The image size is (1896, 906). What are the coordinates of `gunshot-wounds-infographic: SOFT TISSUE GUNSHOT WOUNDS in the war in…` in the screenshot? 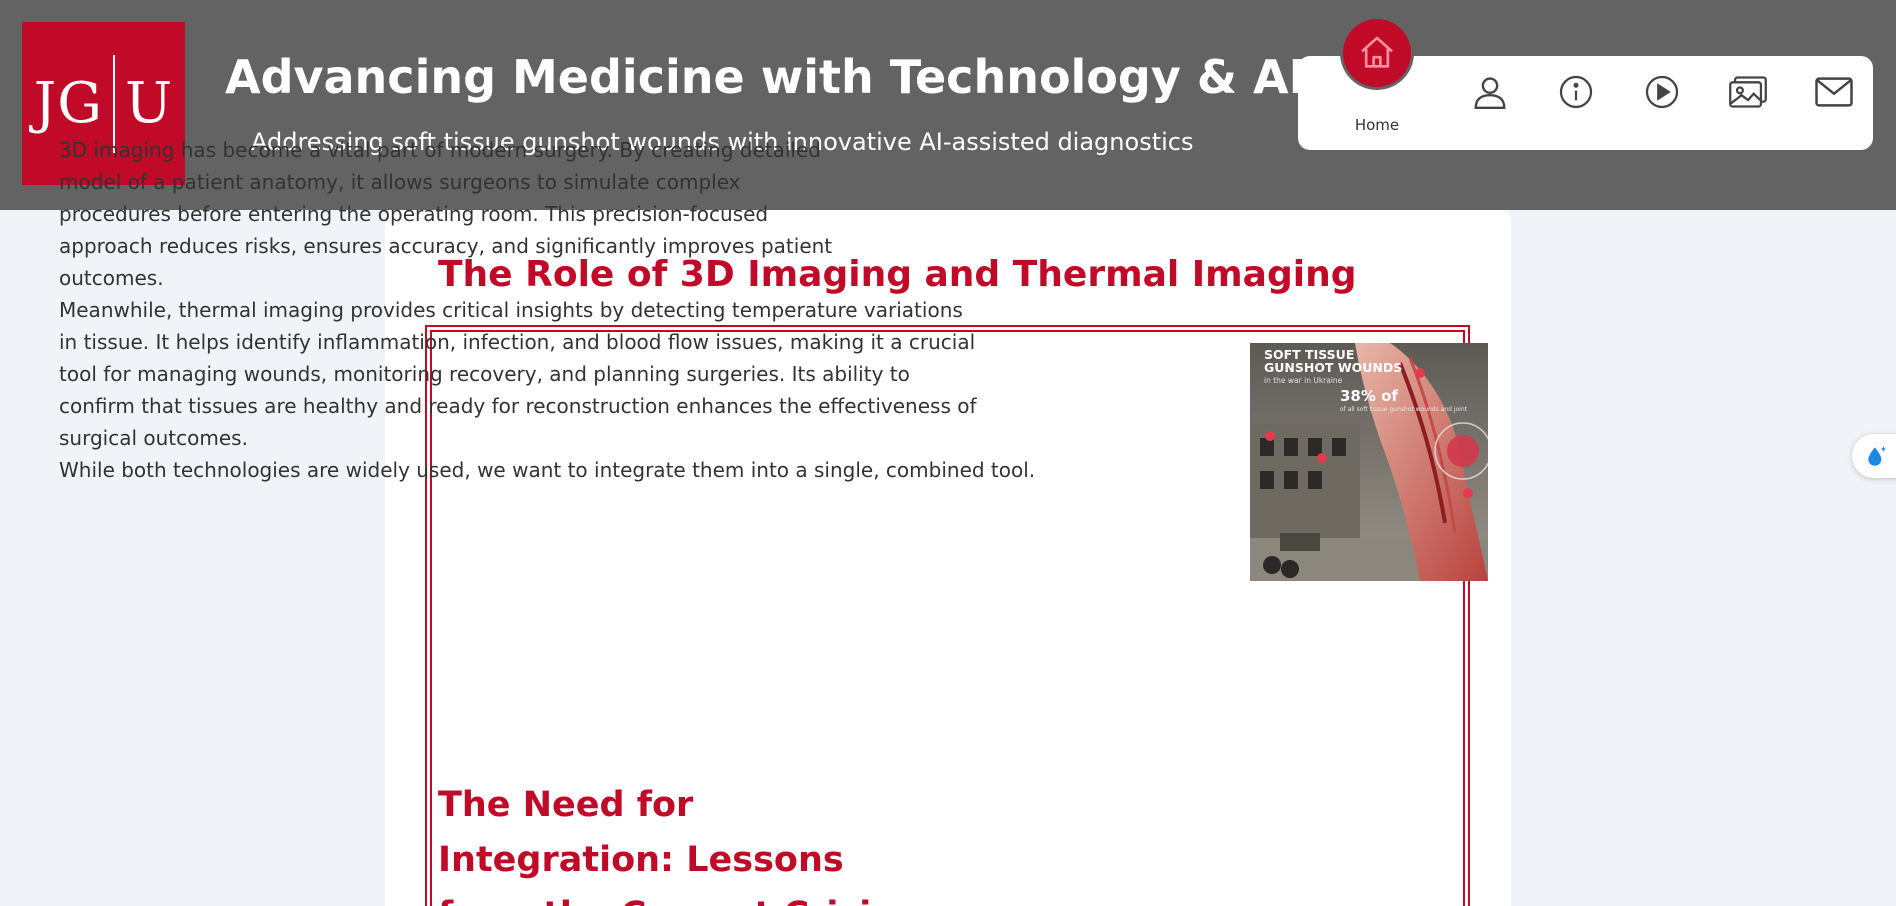 It's located at (1369, 462).